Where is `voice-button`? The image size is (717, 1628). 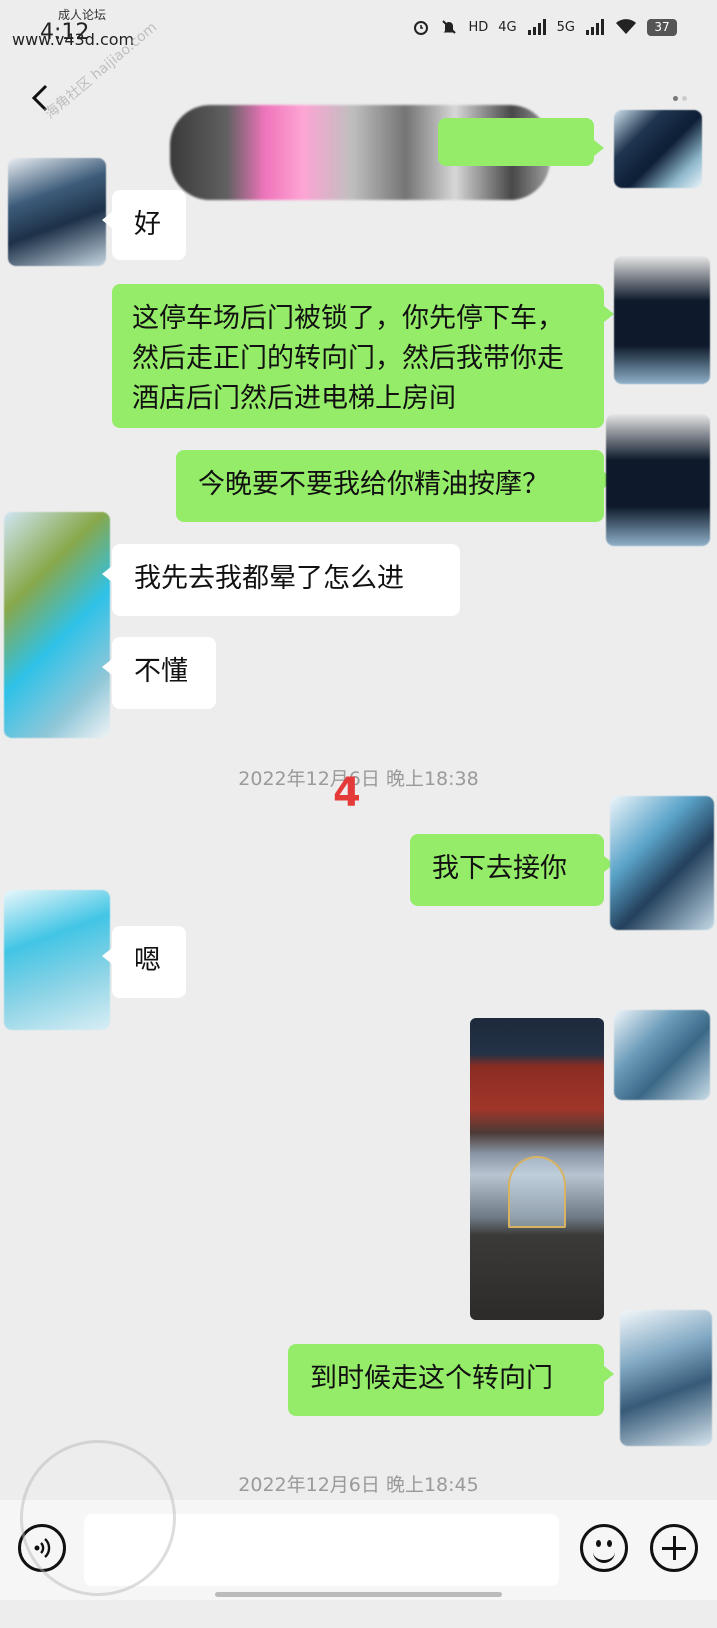
voice-button is located at coordinates (42, 1548).